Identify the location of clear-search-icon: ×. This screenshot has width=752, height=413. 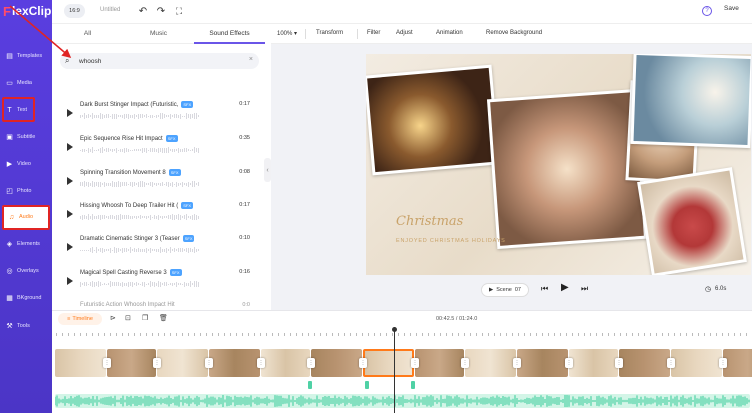
(251, 59).